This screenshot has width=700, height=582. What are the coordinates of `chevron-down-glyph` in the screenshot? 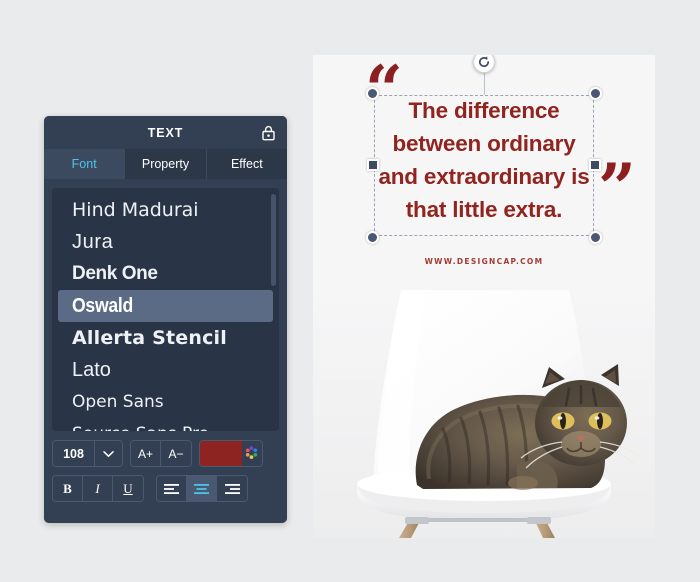 It's located at (108, 453).